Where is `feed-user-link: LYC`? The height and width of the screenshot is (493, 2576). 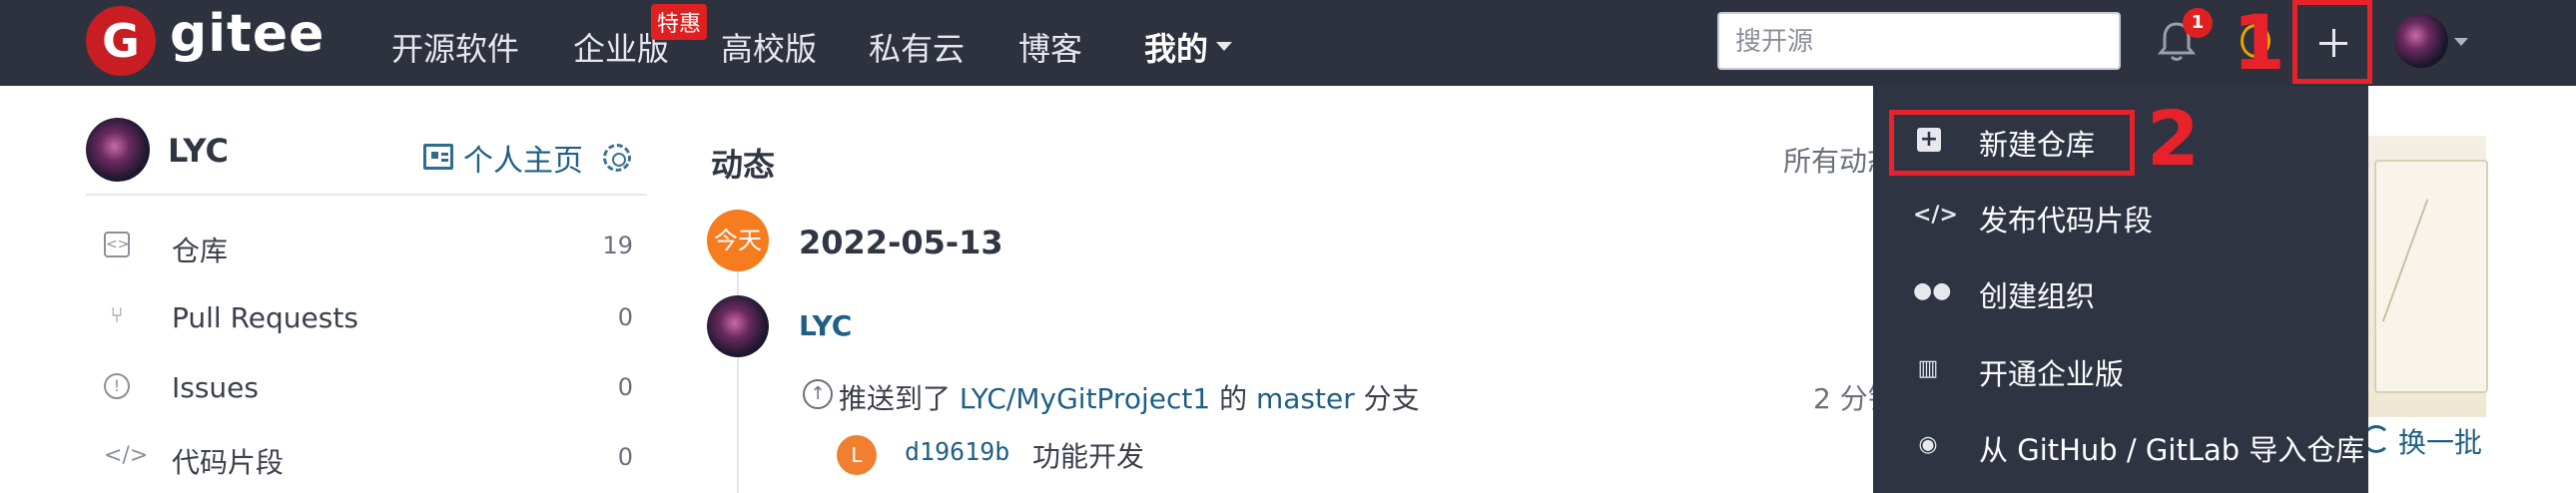 feed-user-link: LYC is located at coordinates (825, 325).